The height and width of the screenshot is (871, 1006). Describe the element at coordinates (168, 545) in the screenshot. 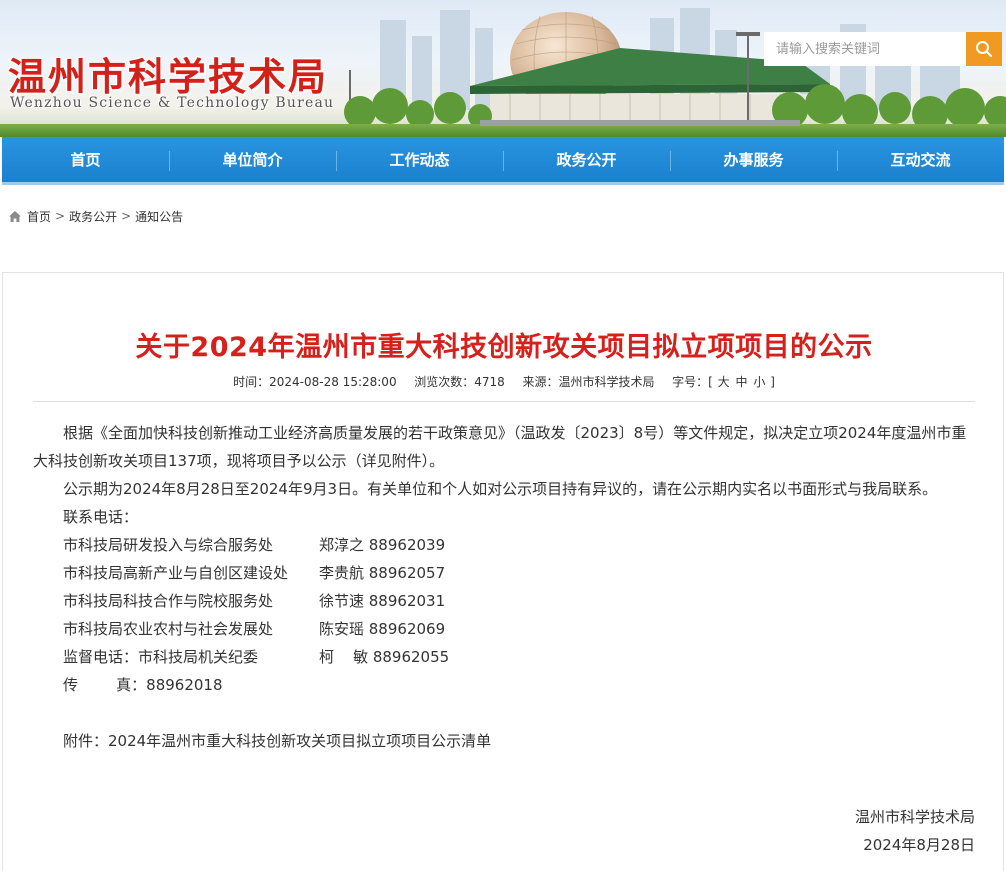

I see `contact-dept: 市科技局研发投入与综合服务处` at that location.